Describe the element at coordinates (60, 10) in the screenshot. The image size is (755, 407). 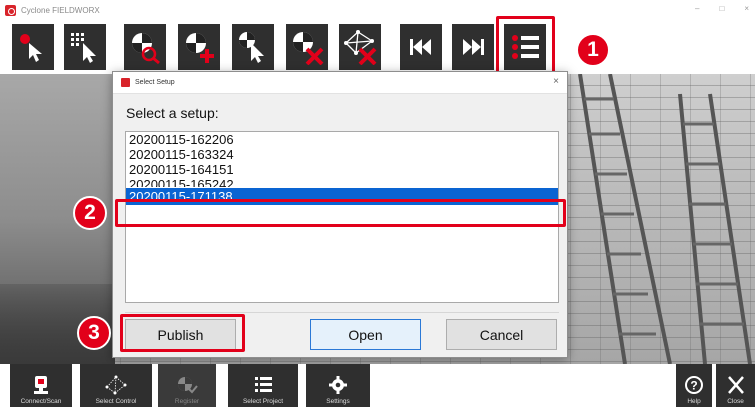
I see `window-title: Cyclone FIELDWORX` at that location.